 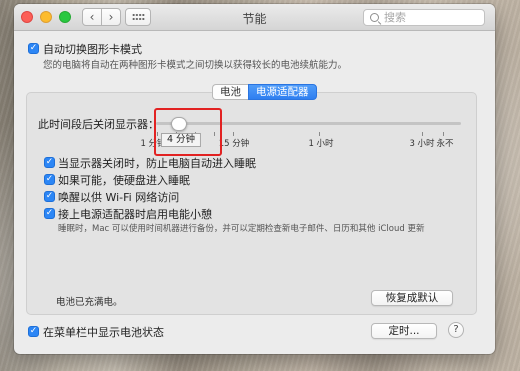 I want to click on search-icon, so click(x=374, y=17).